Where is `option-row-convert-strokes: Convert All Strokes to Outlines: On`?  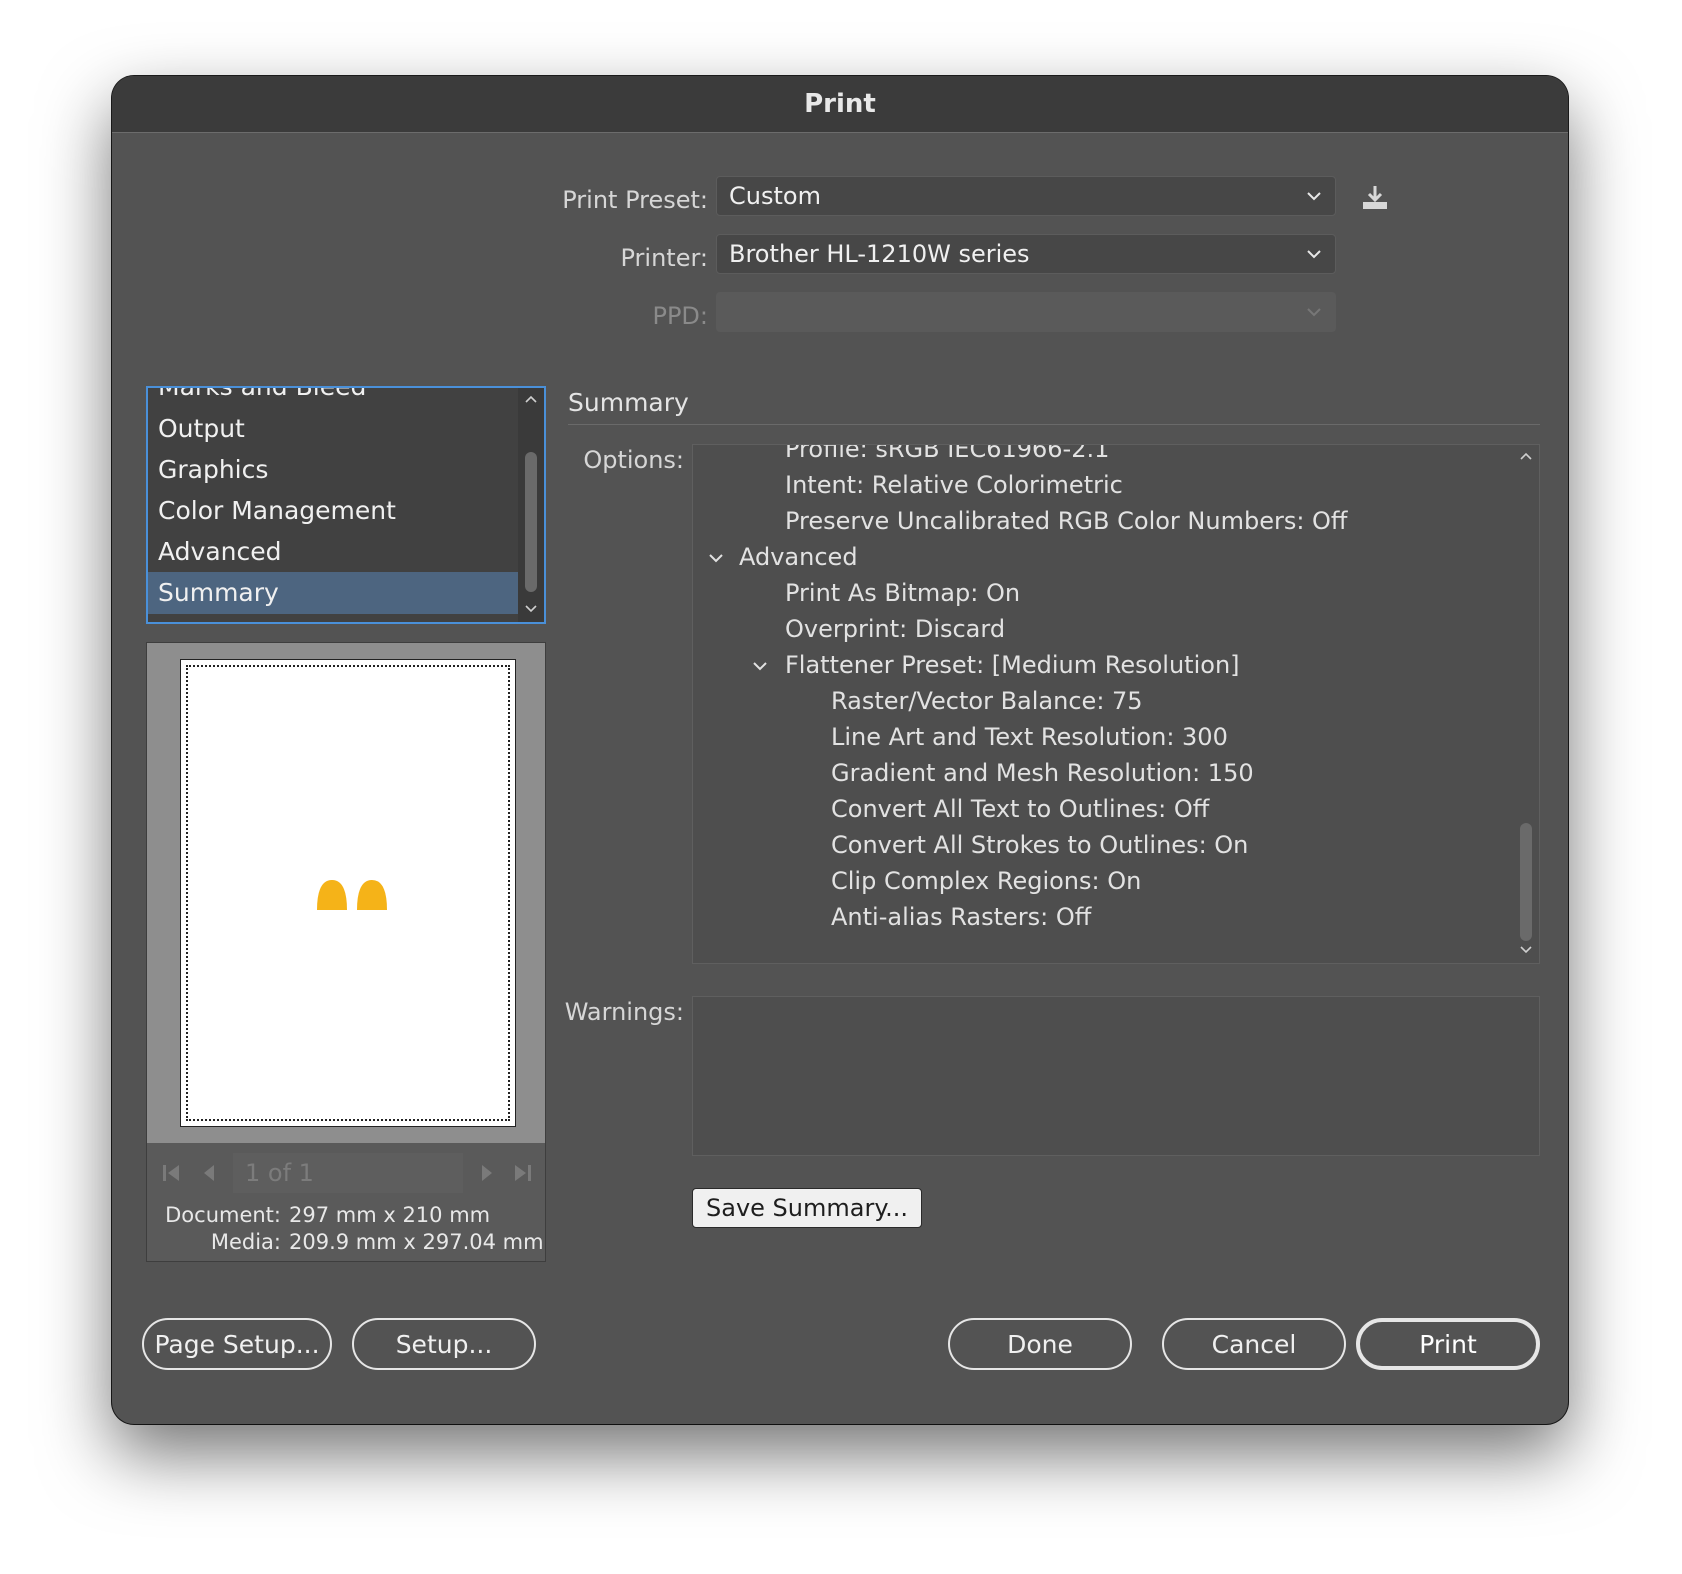 option-row-convert-strokes: Convert All Strokes to Outlines: On is located at coordinates (1040, 845).